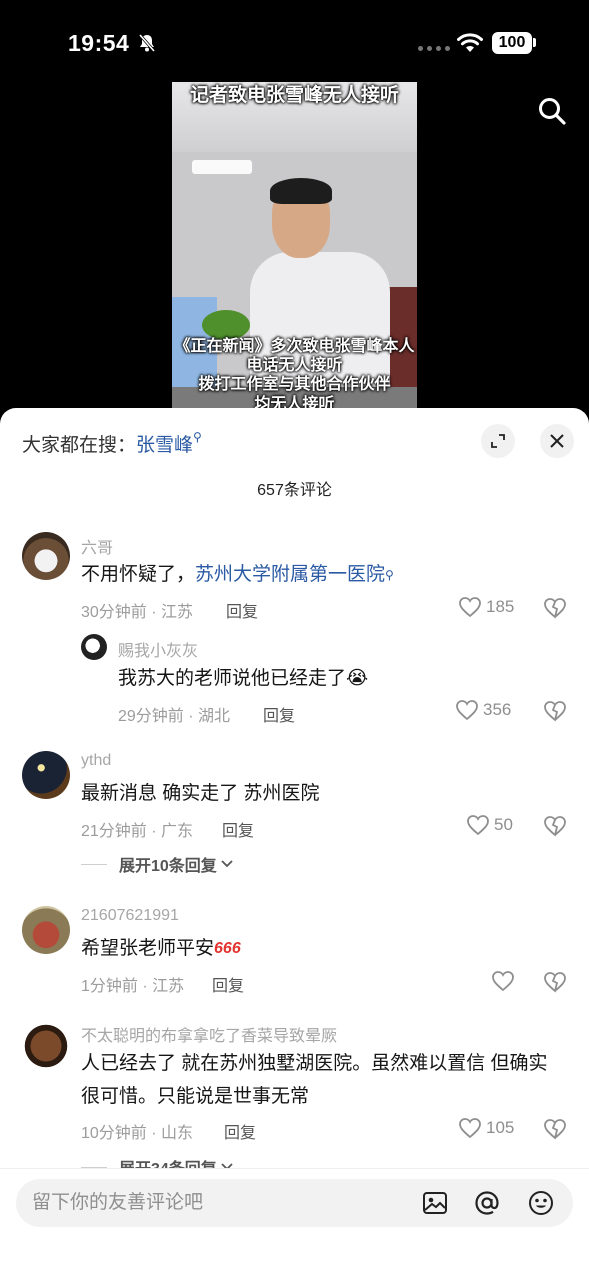 The width and height of the screenshot is (589, 1280). Describe the element at coordinates (137, 831) in the screenshot. I see `comment-meta: 21分钟前 · 广东` at that location.